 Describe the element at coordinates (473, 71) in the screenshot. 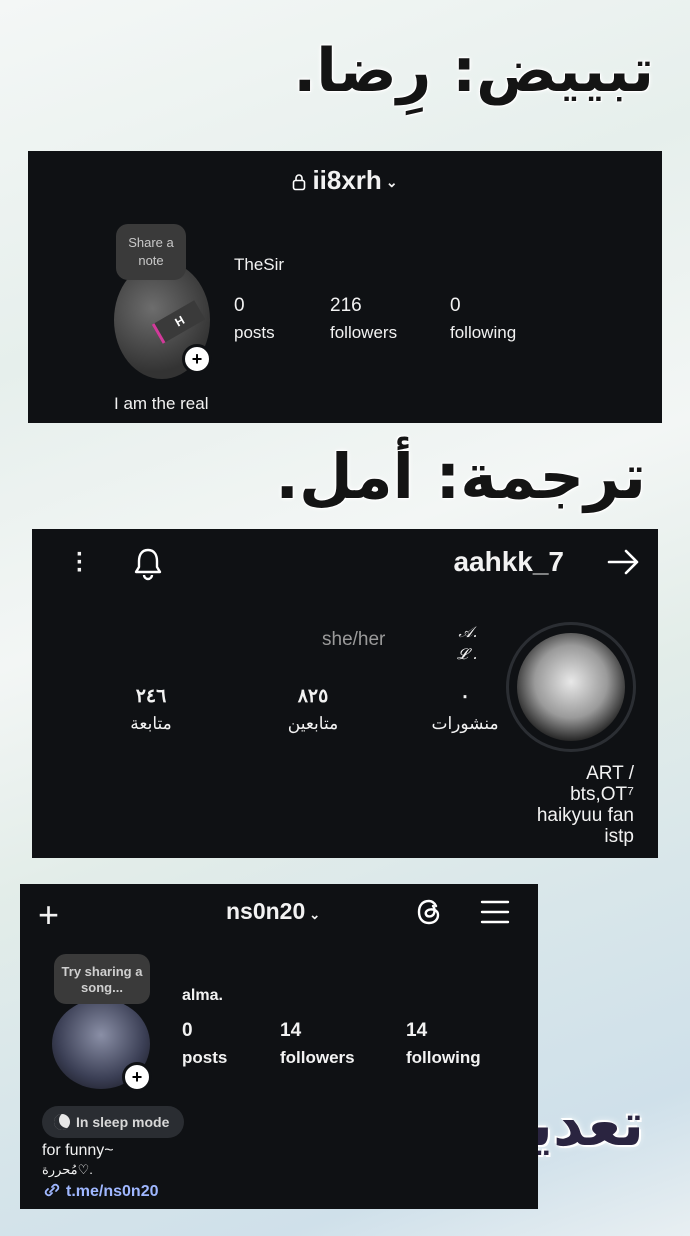

I see `credit-heading-whitening: تبييض: رِضا.` at that location.